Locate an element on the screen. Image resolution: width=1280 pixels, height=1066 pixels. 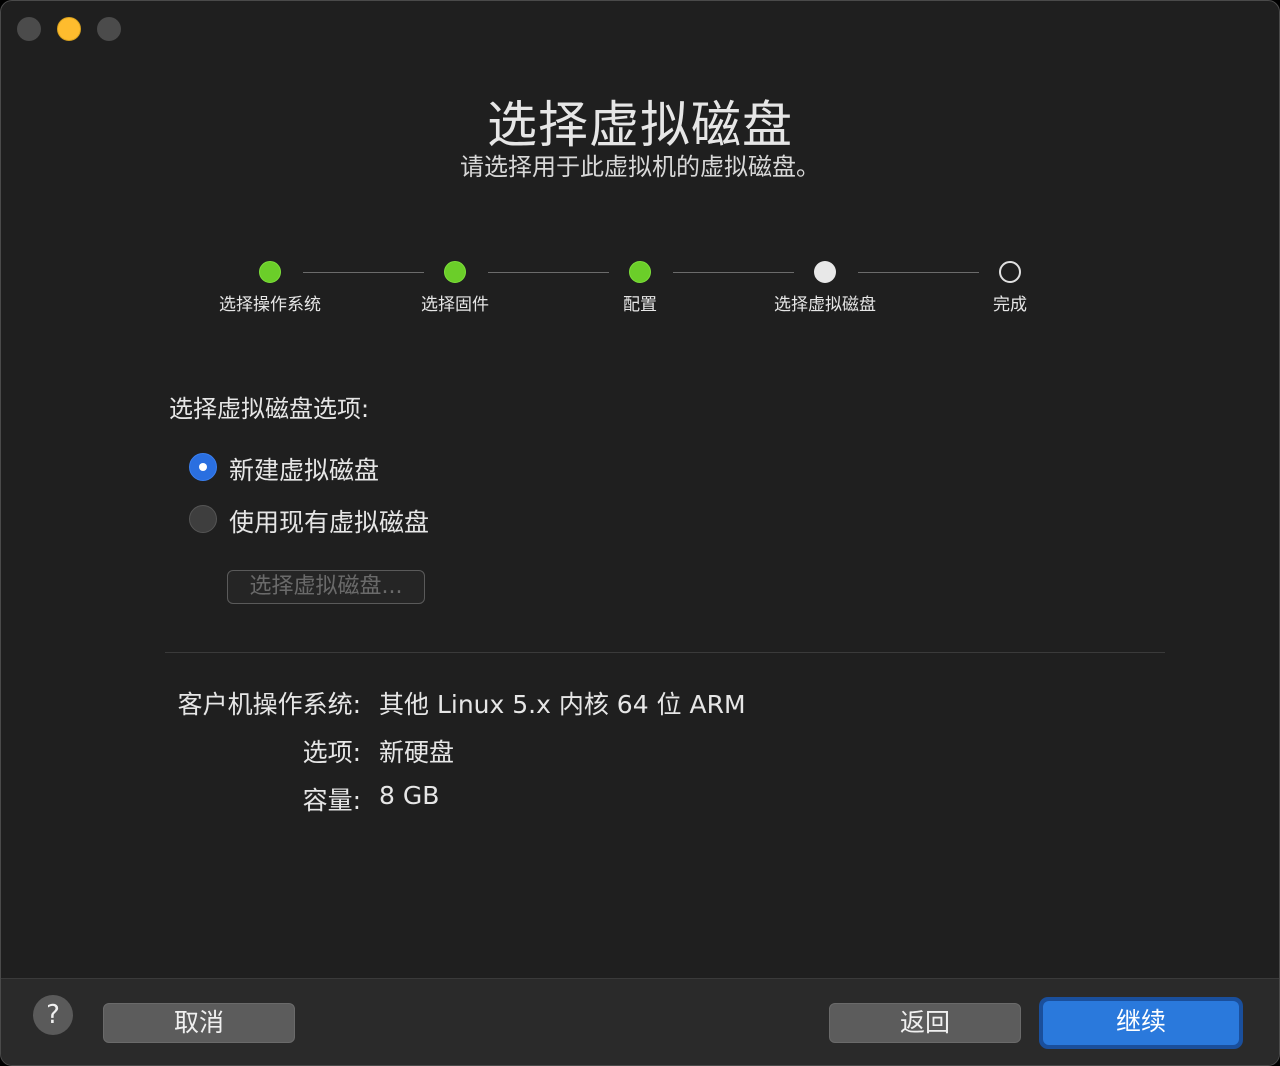
step-dot-config is located at coordinates (640, 272).